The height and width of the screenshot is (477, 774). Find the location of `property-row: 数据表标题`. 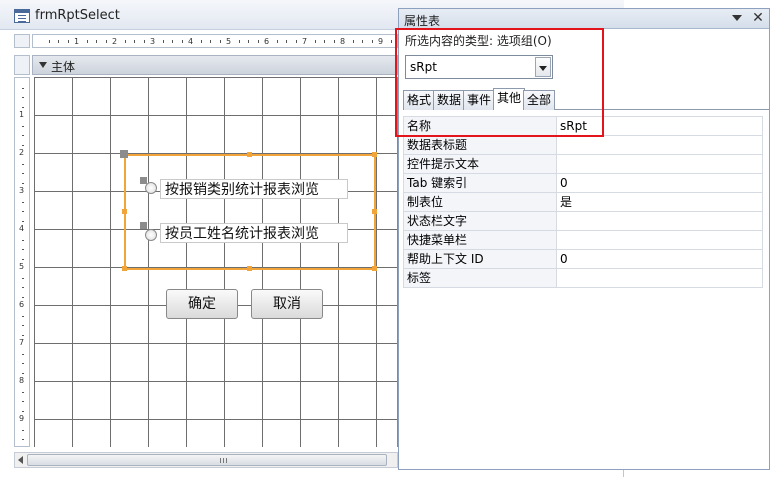

property-row: 数据表标题 is located at coordinates (583, 145).